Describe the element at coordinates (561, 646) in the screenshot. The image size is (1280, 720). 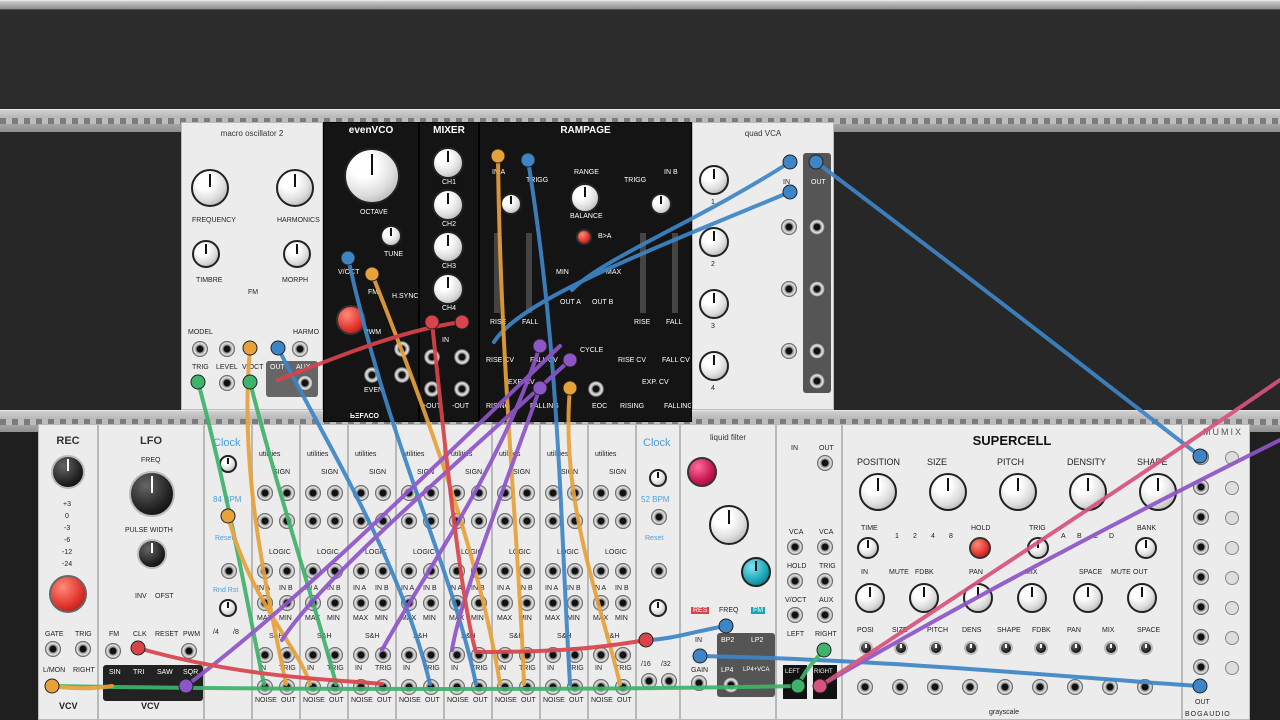
I see `cable-red` at that location.